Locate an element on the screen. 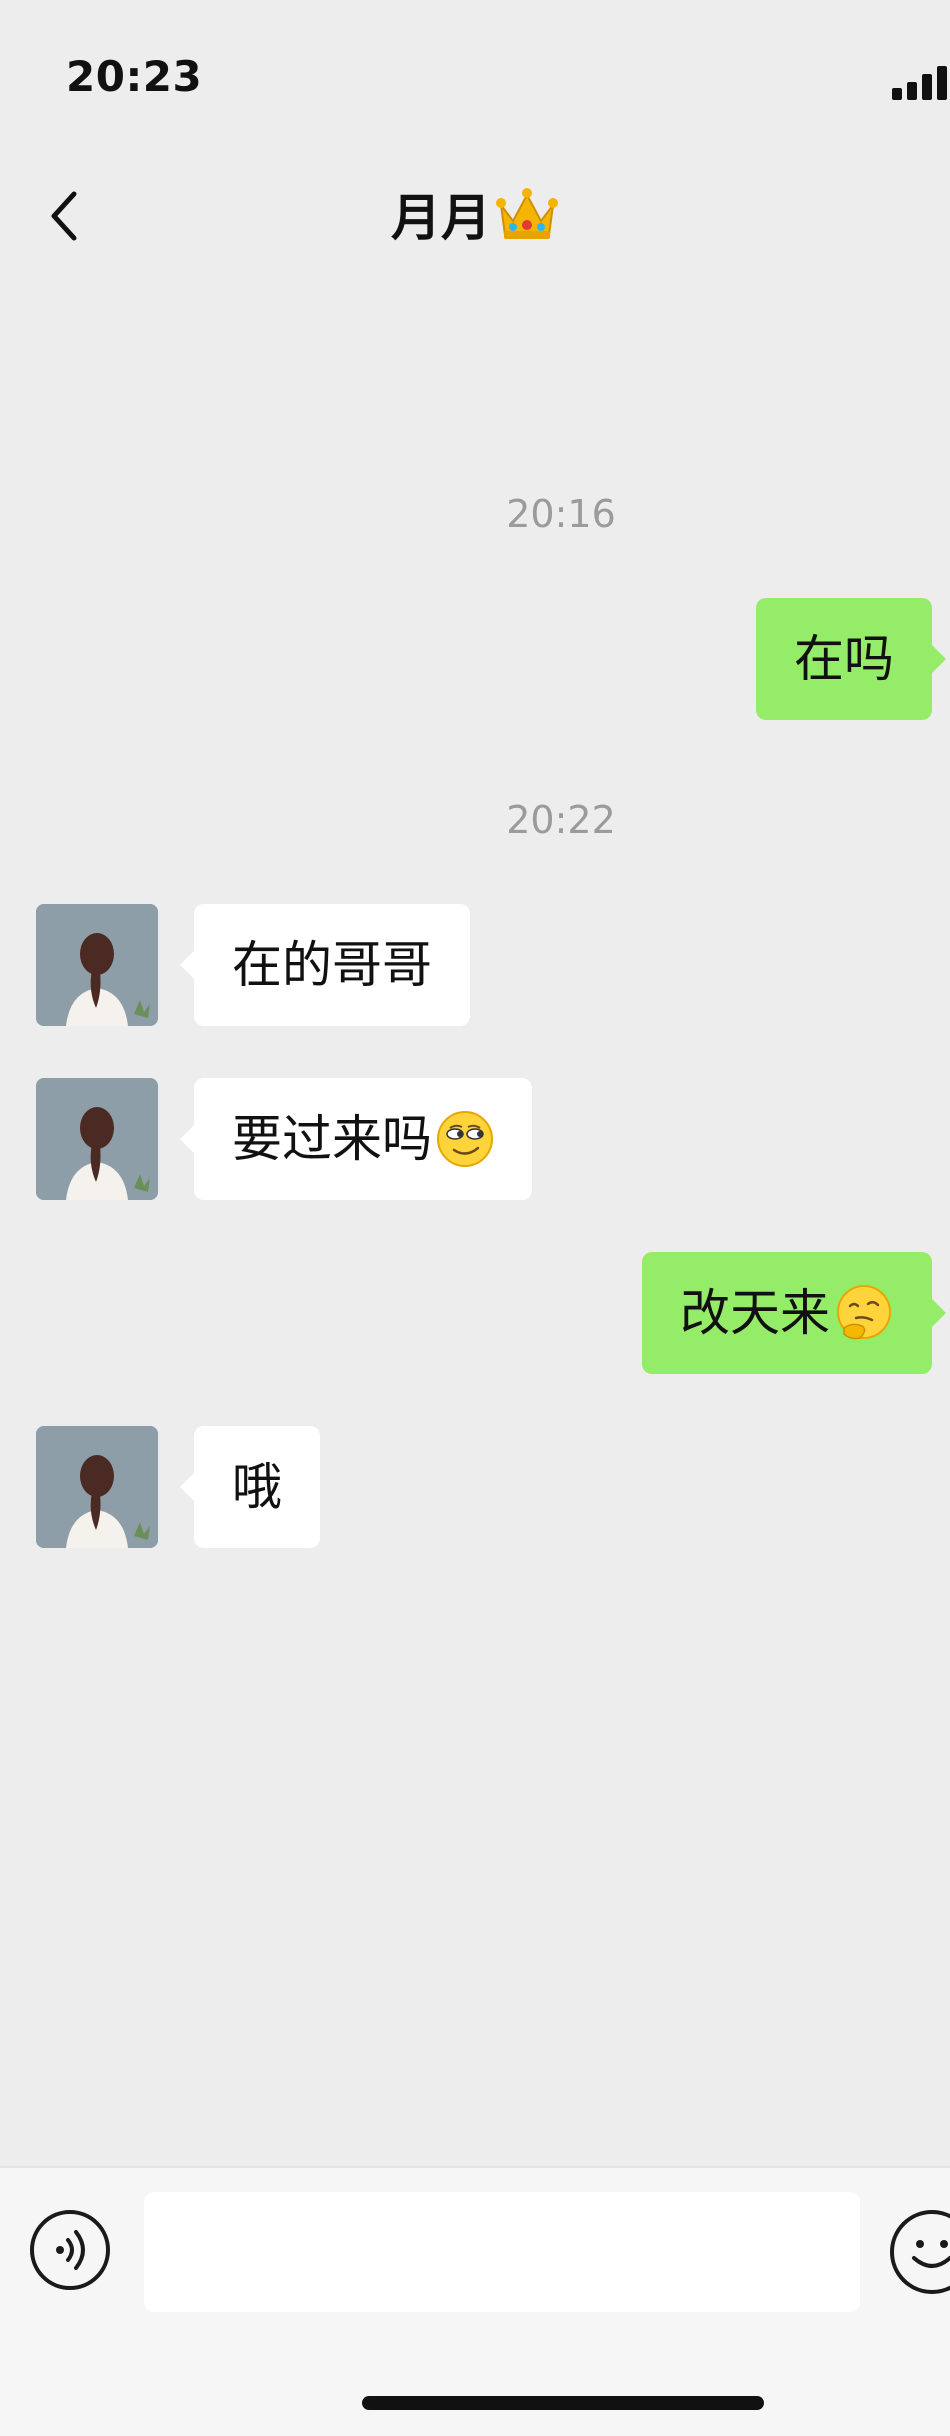 The height and width of the screenshot is (2436, 950). thinking-face-icon is located at coordinates (864, 1325).